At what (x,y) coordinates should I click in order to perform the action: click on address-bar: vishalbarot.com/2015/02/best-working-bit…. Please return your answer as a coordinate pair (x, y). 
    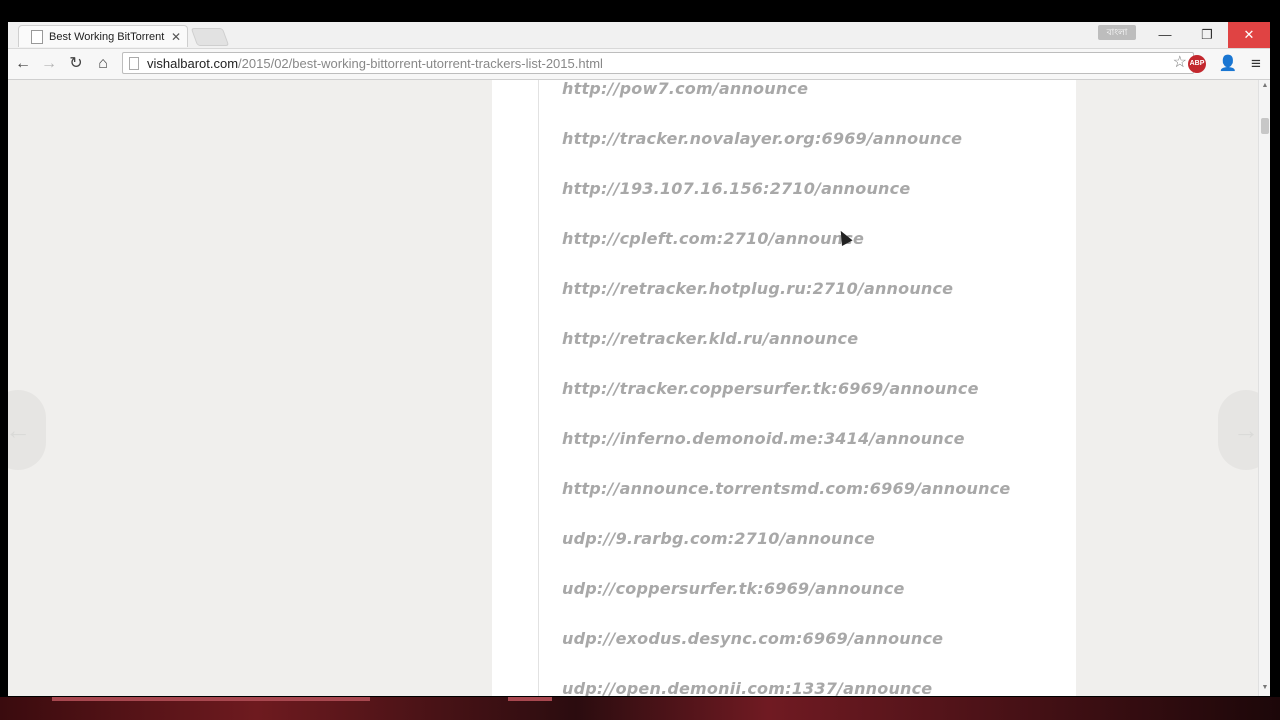
    Looking at the image, I should click on (658, 63).